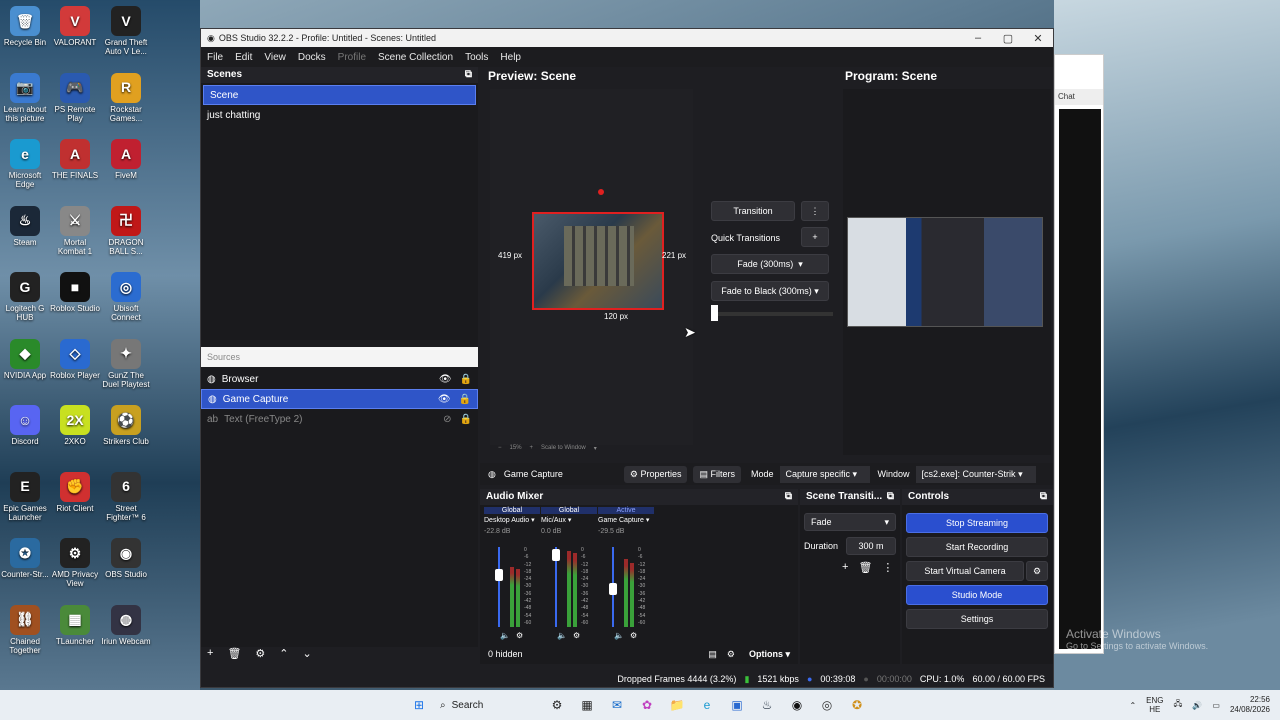 This screenshot has height=720, width=1280. What do you see at coordinates (707, 705) in the screenshot?
I see `edge-icon: e` at bounding box center [707, 705].